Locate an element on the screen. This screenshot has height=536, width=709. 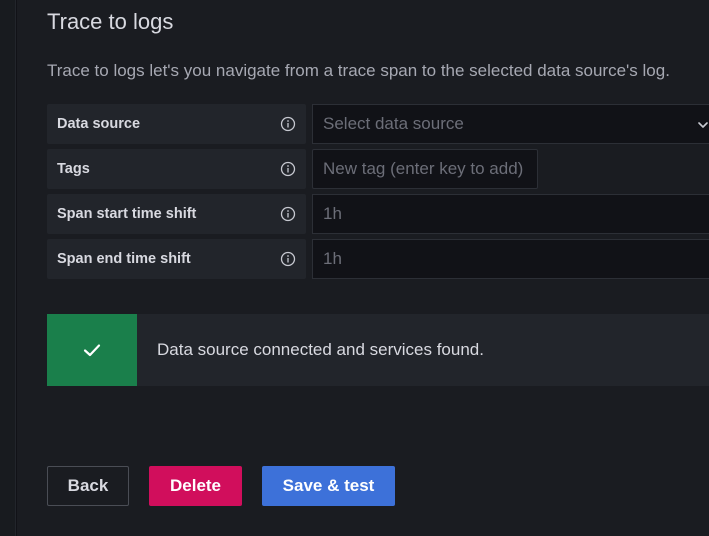
field-row-span-start-time-shift: Span start time shift 1h is located at coordinates (378, 214).